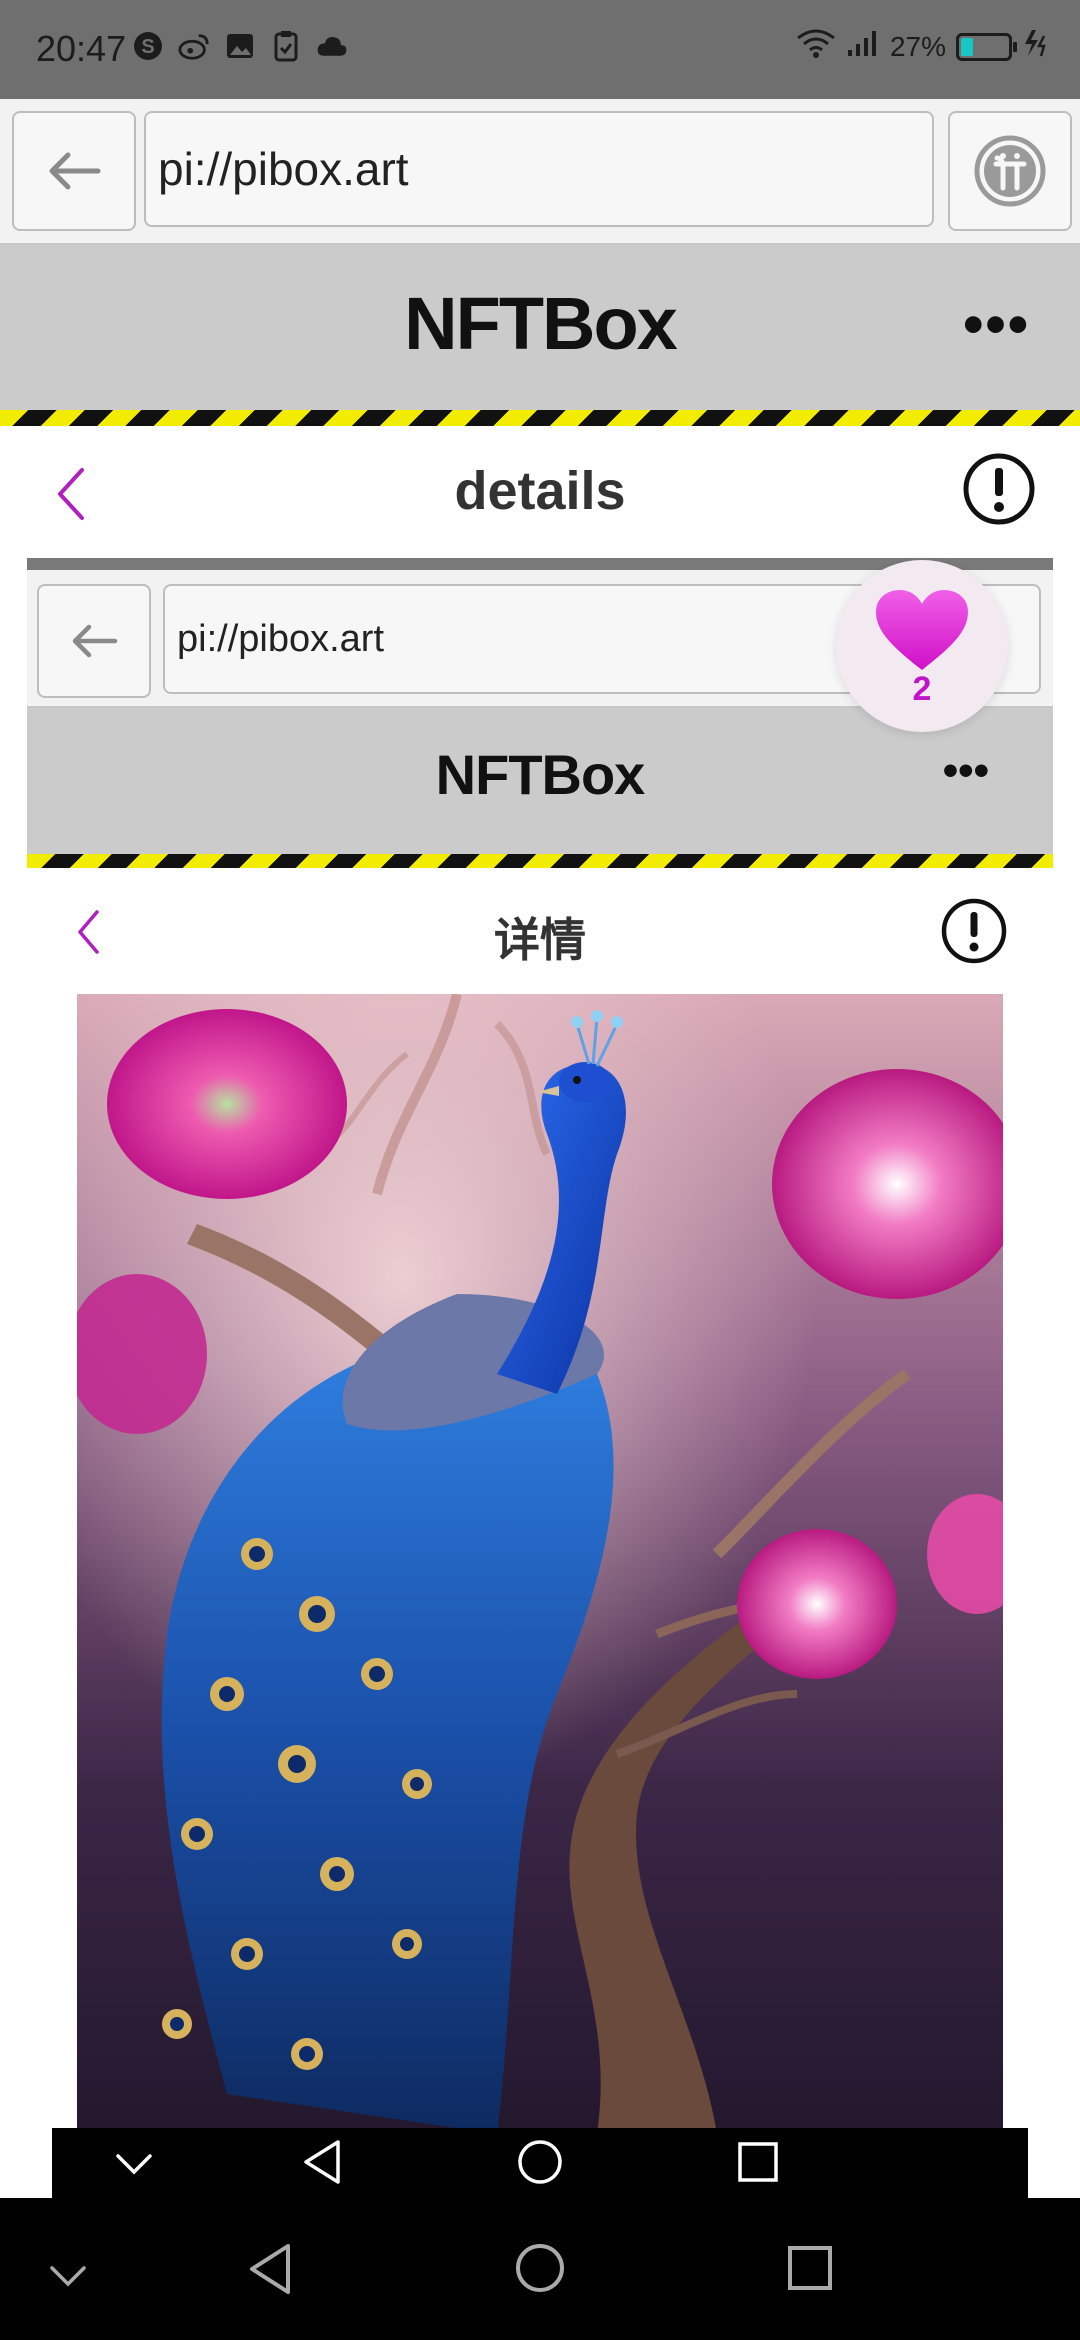 The height and width of the screenshot is (2340, 1080). Describe the element at coordinates (539, 169) in the screenshot. I see `browser-url-field: pi://pibox.art` at that location.